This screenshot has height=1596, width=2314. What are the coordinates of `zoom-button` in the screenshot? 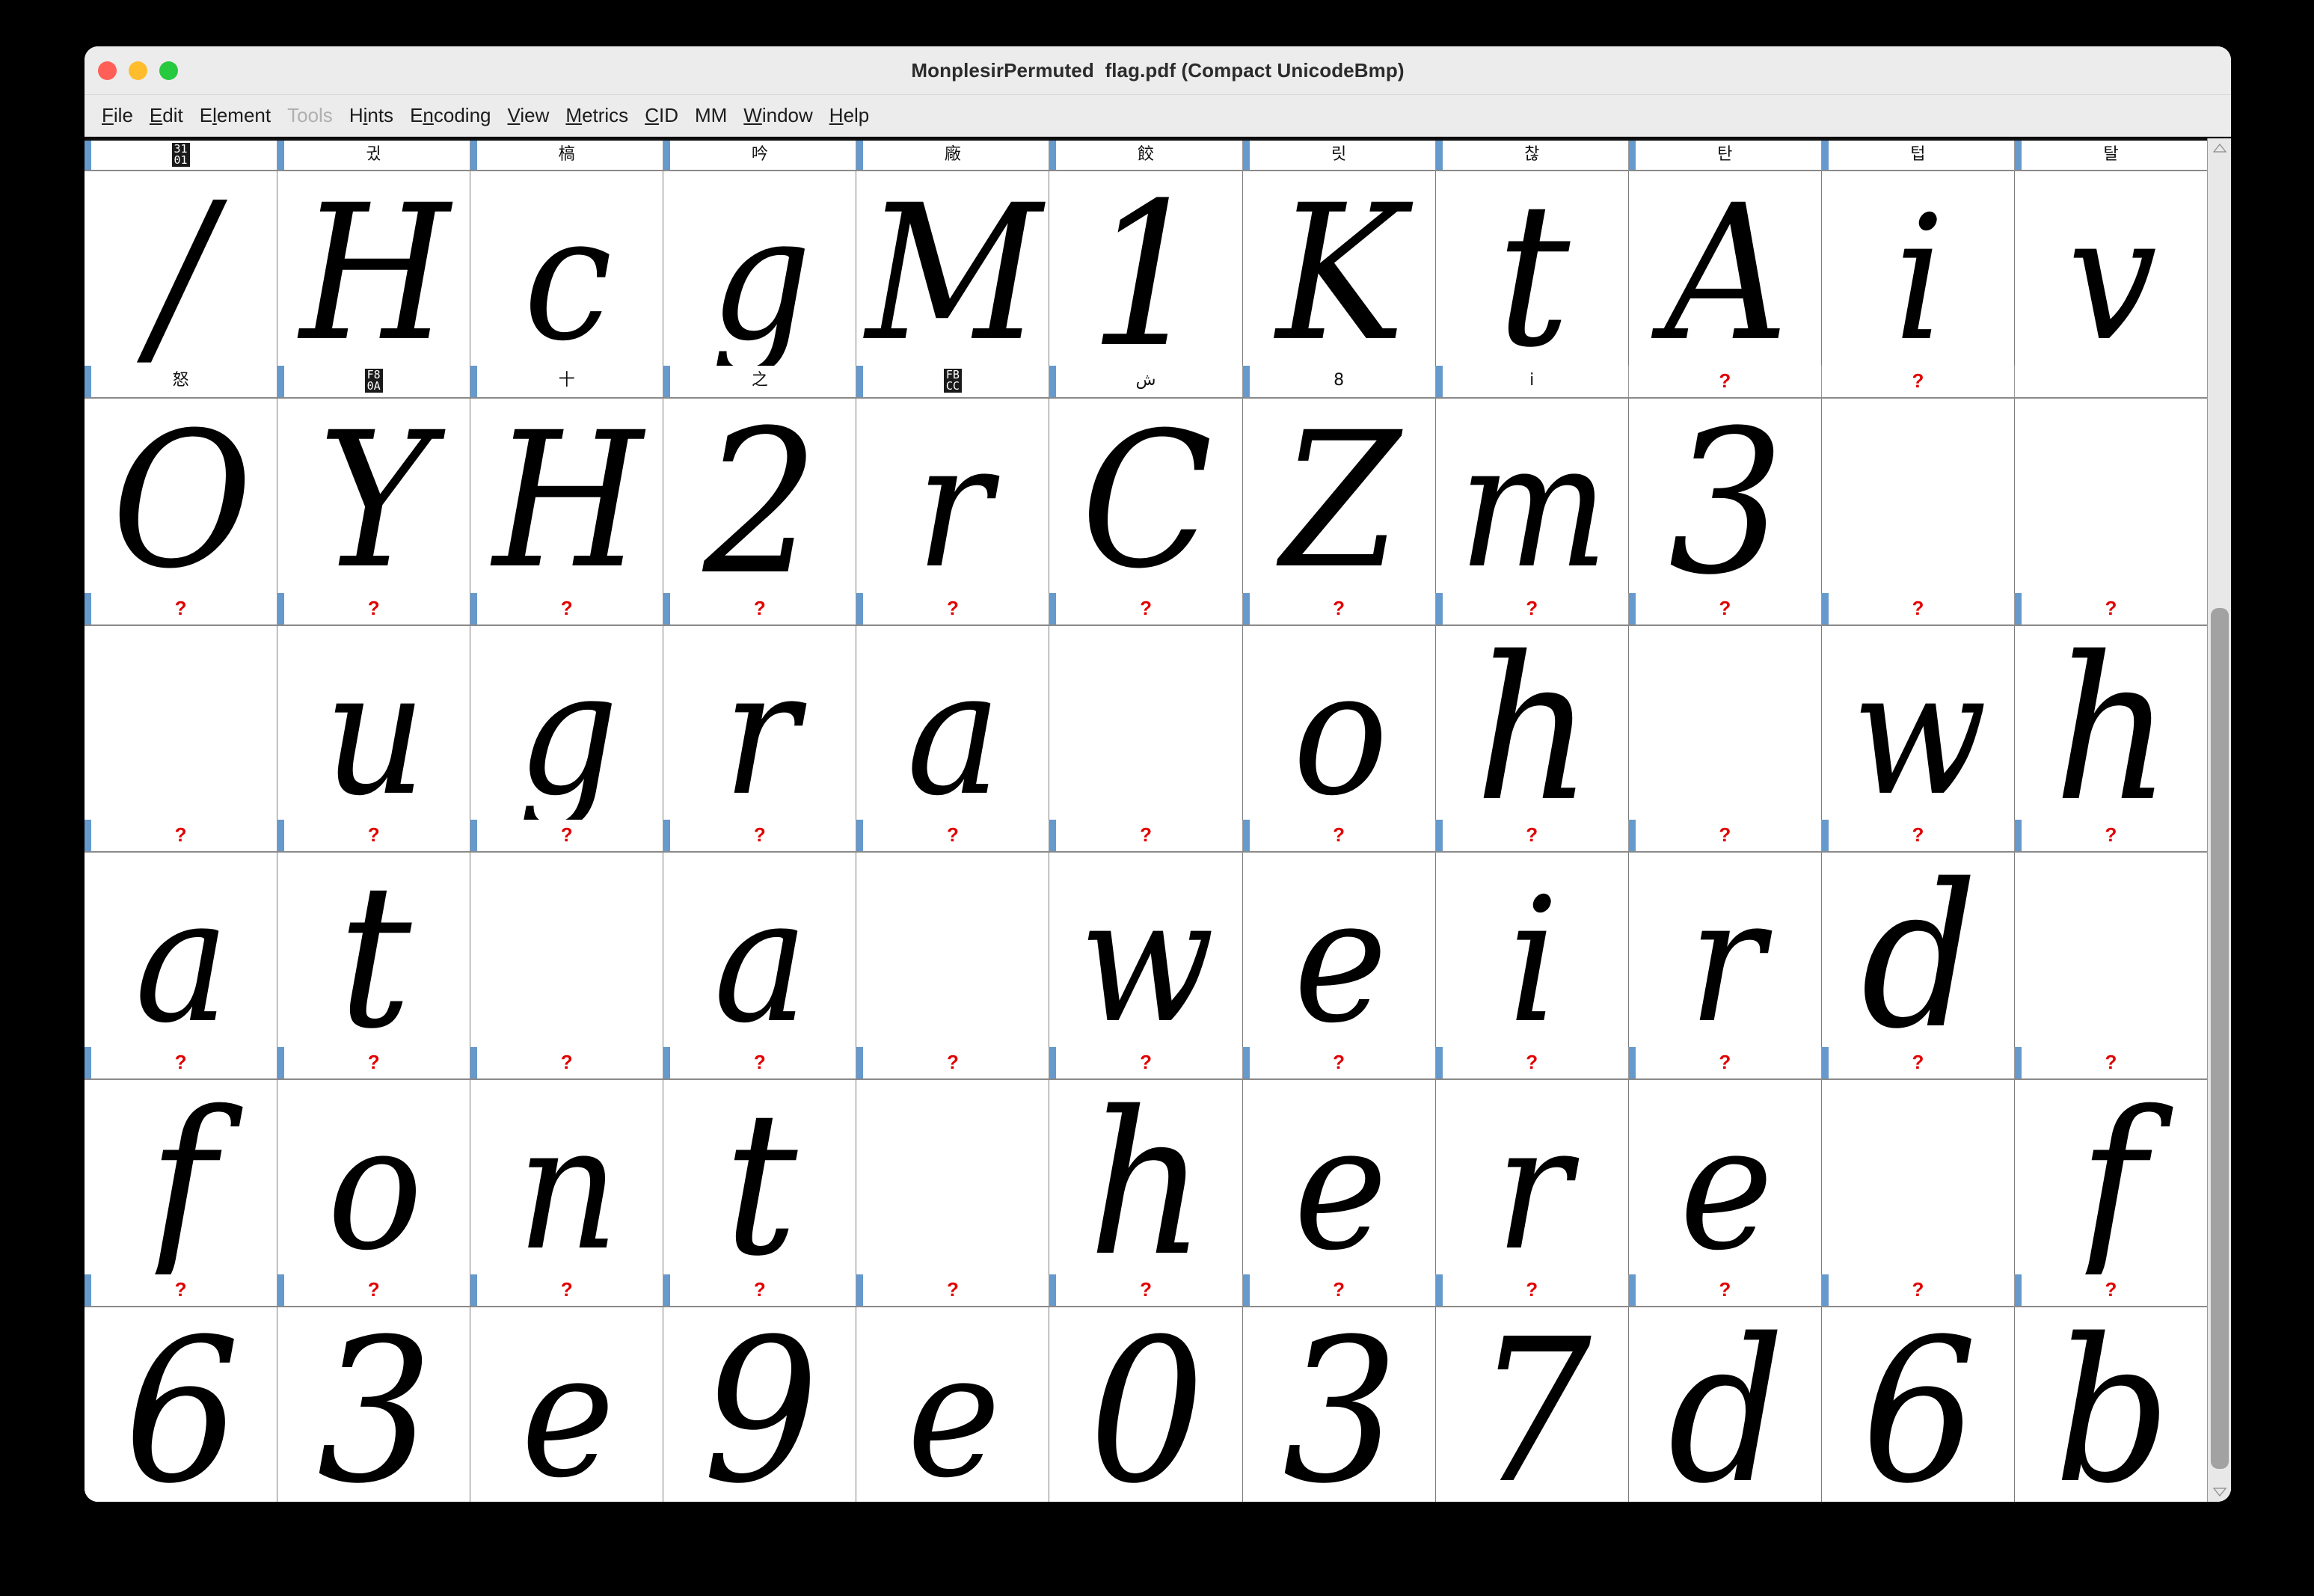 It's located at (168, 70).